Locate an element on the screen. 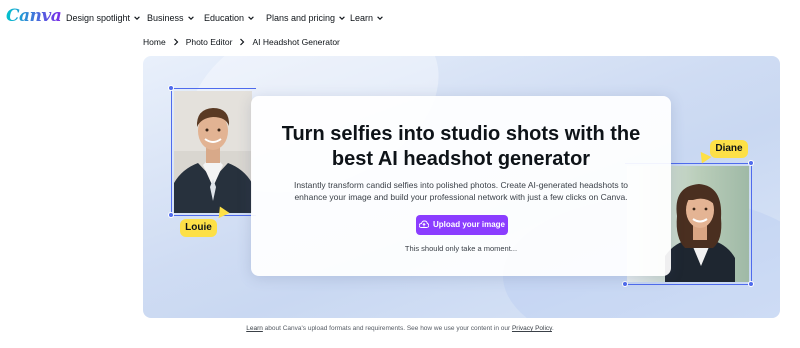 The width and height of the screenshot is (800, 348). nav-label: Learn is located at coordinates (362, 18).